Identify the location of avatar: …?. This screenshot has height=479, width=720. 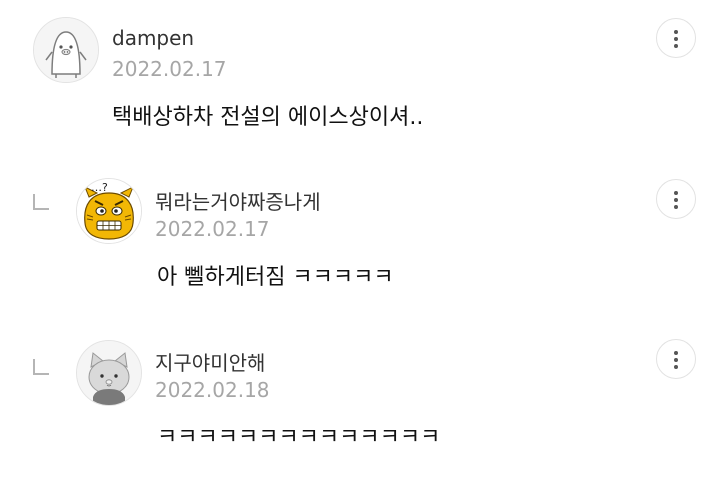
(109, 211).